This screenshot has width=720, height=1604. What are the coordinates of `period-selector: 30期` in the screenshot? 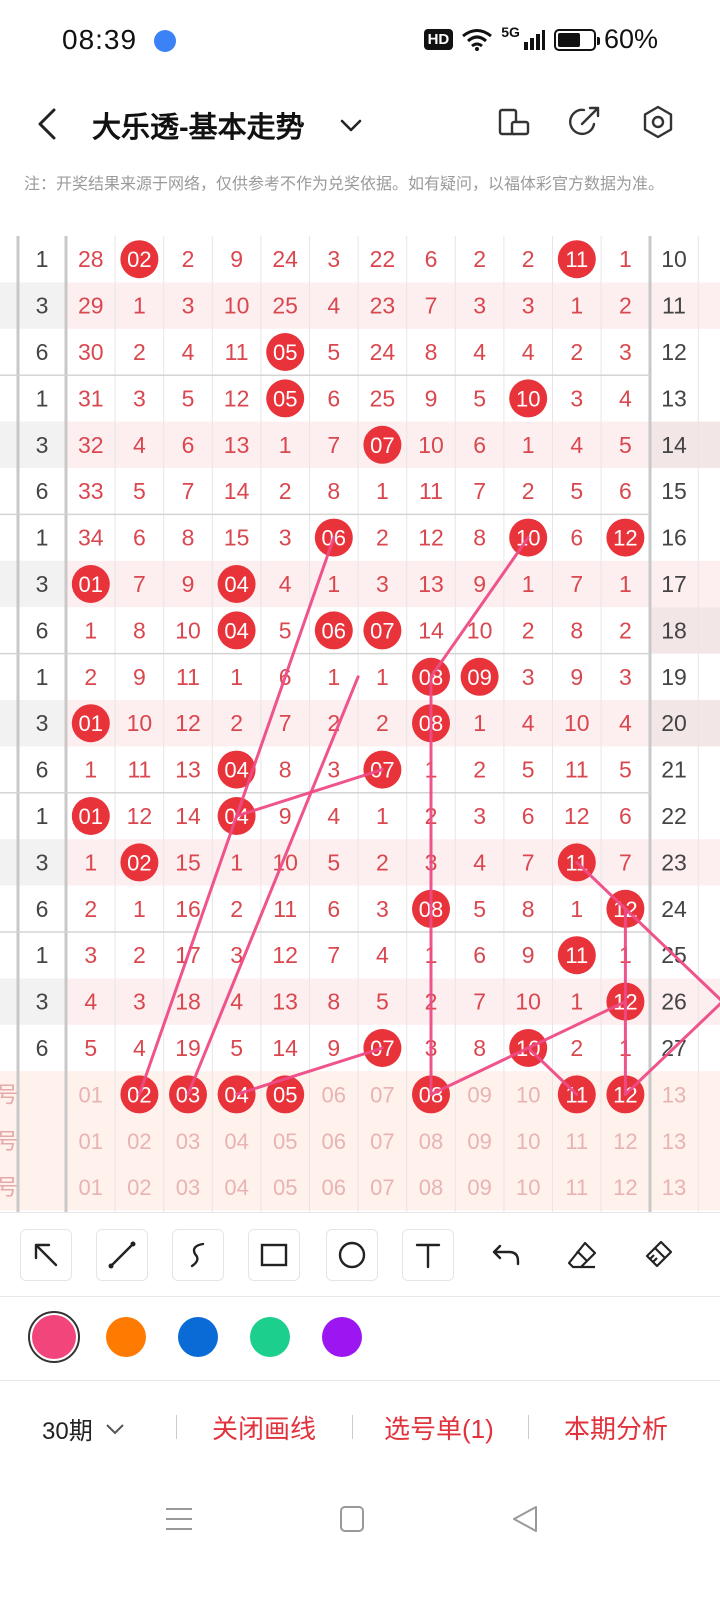 It's located at (84, 1428).